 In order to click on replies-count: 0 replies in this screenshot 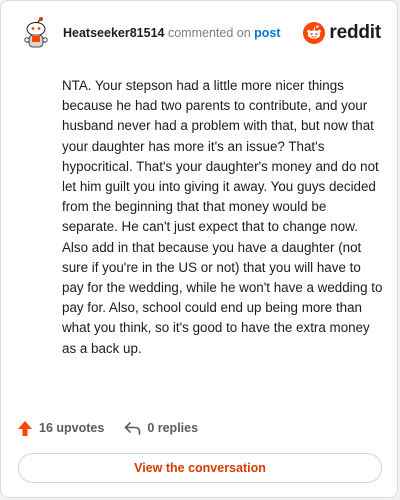, I will do `click(173, 428)`.